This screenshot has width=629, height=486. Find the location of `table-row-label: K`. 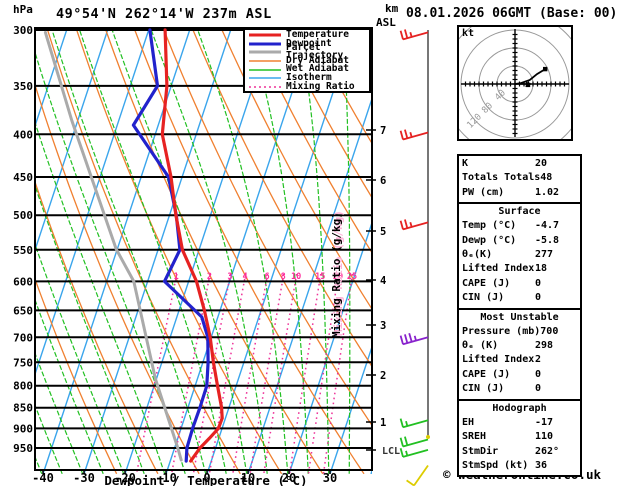

table-row-label: K is located at coordinates (465, 163).